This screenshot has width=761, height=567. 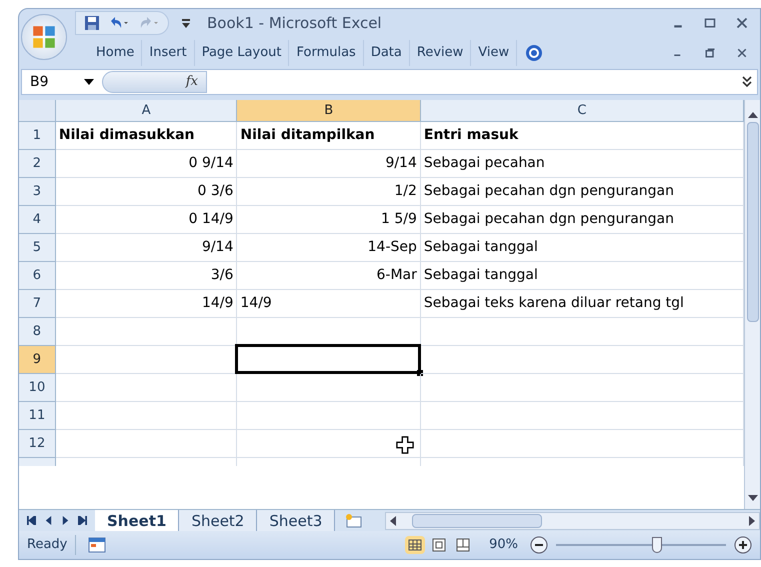 What do you see at coordinates (539, 545) in the screenshot?
I see `zoom-out-icon` at bounding box center [539, 545].